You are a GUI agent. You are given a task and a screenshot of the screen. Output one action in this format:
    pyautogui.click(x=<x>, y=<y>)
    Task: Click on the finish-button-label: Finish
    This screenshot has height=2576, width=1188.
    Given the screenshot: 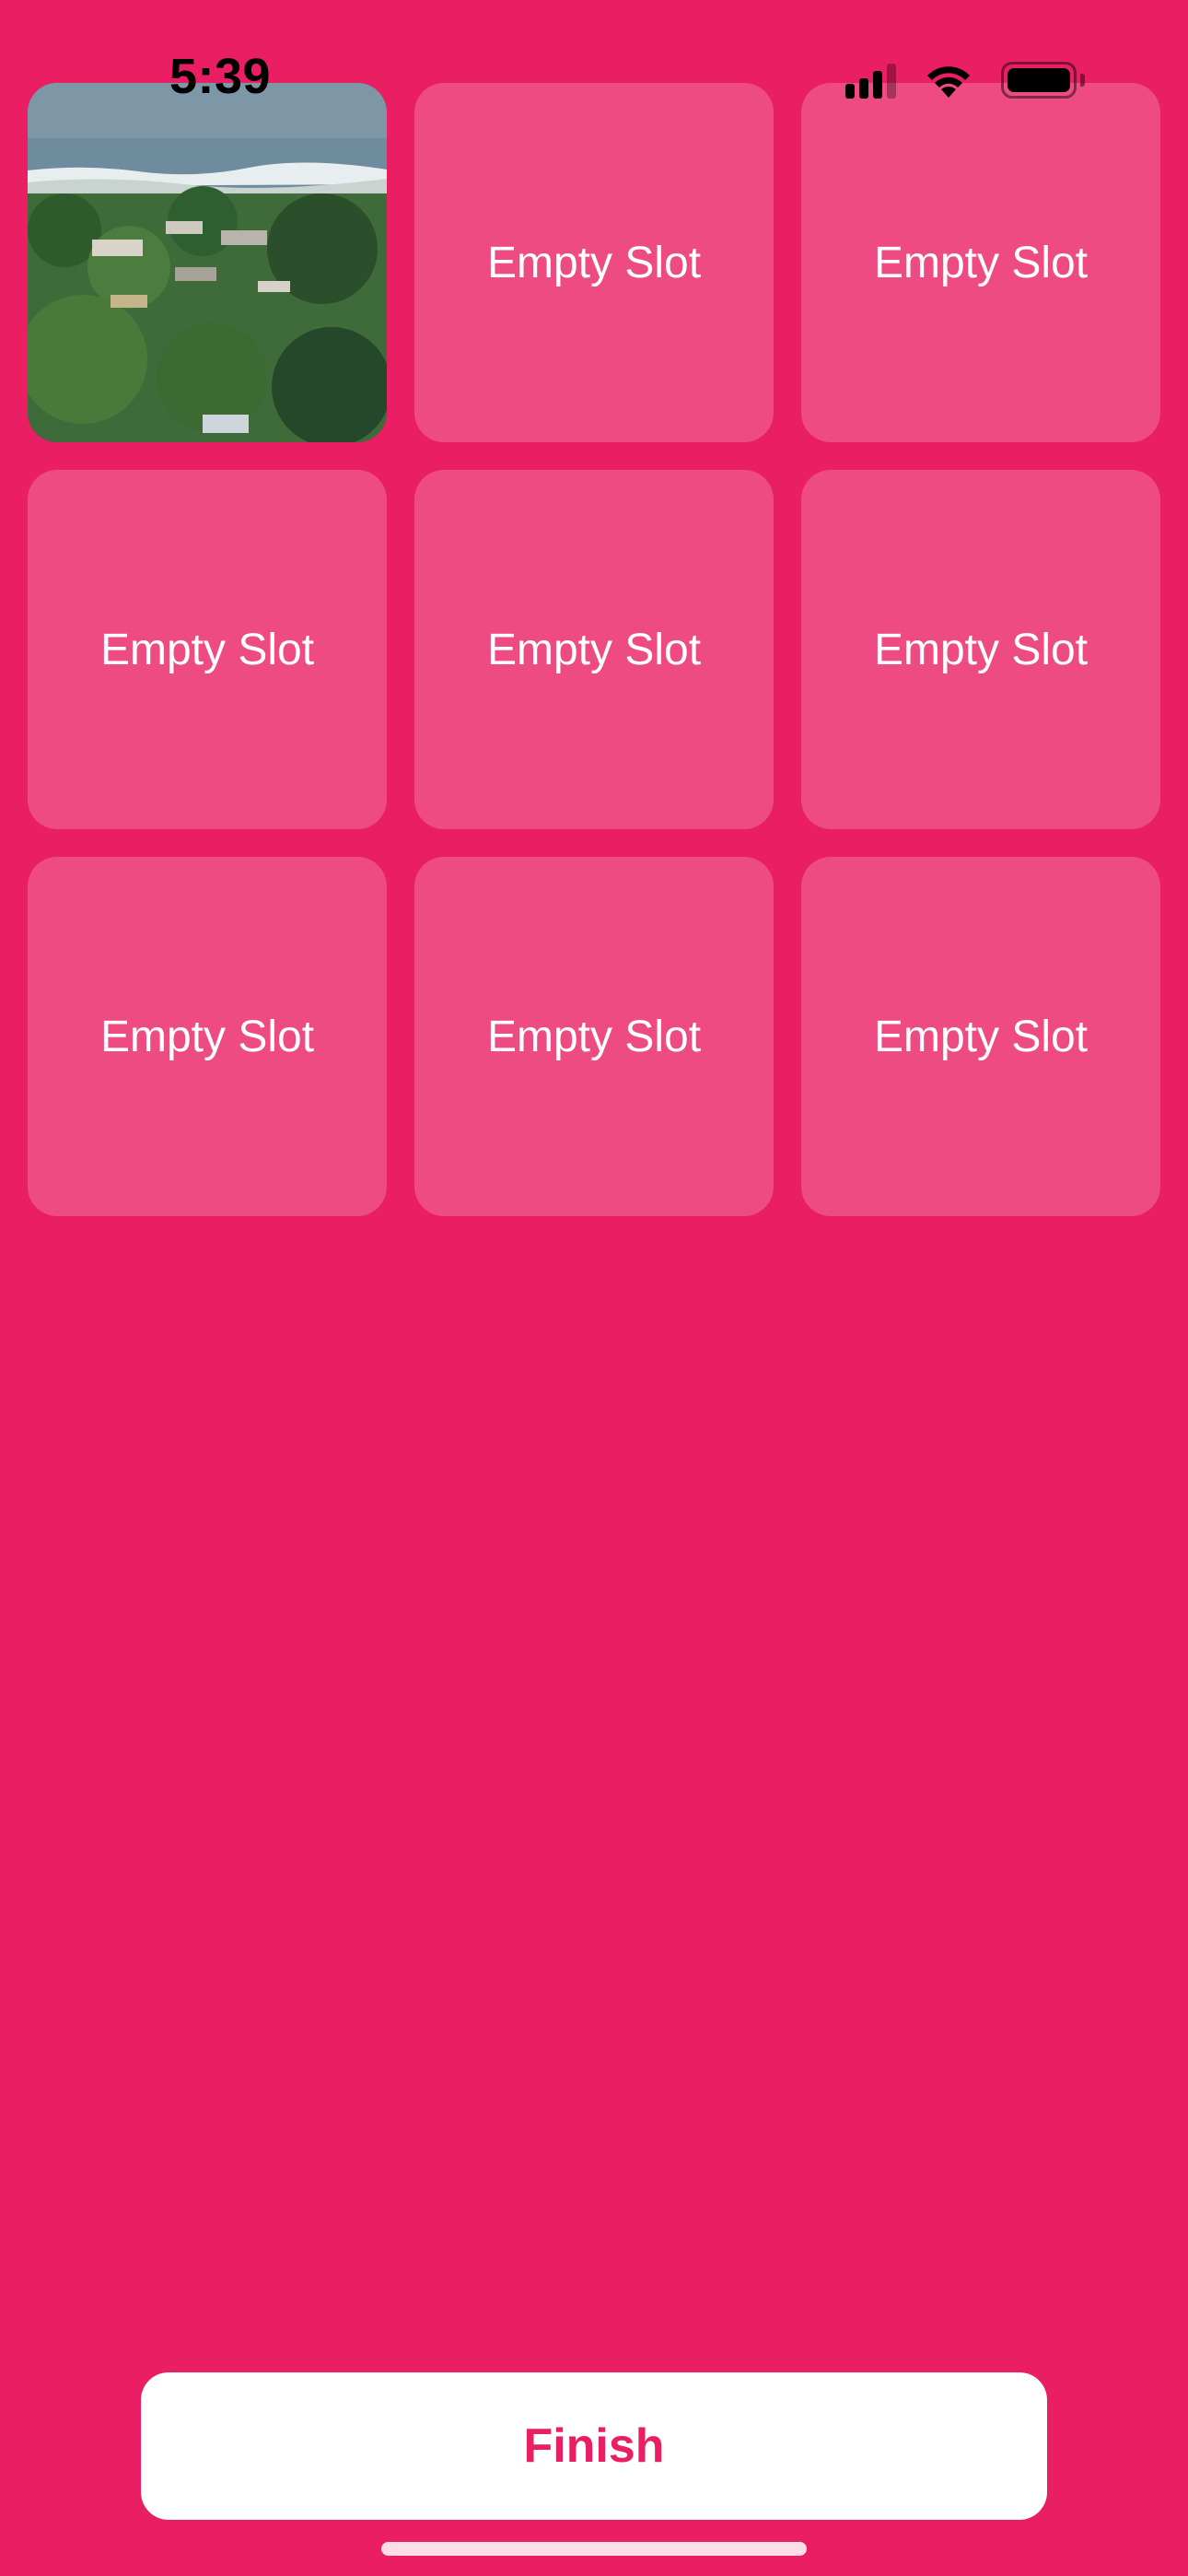 What is the action you would take?
    pyautogui.click(x=594, y=2446)
    